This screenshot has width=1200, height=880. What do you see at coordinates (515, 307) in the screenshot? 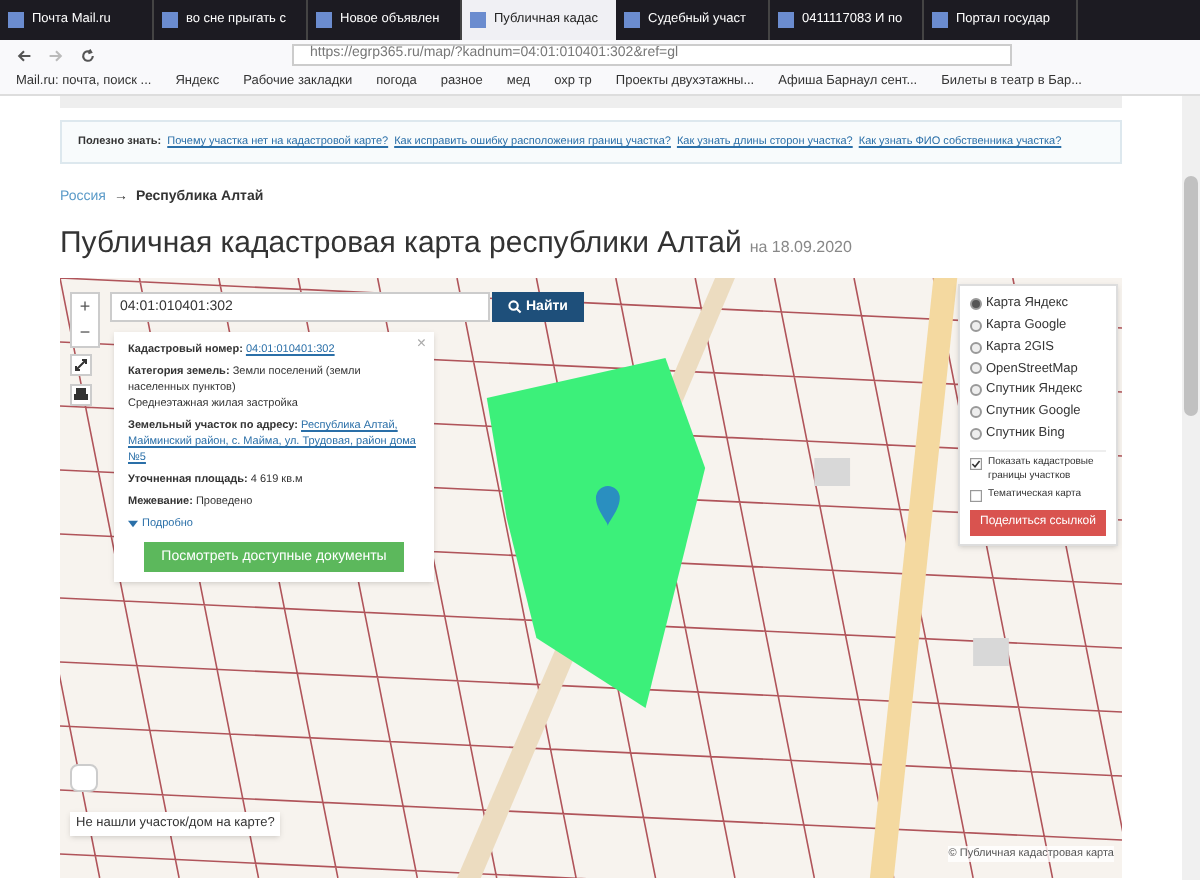
I see `search-icon` at bounding box center [515, 307].